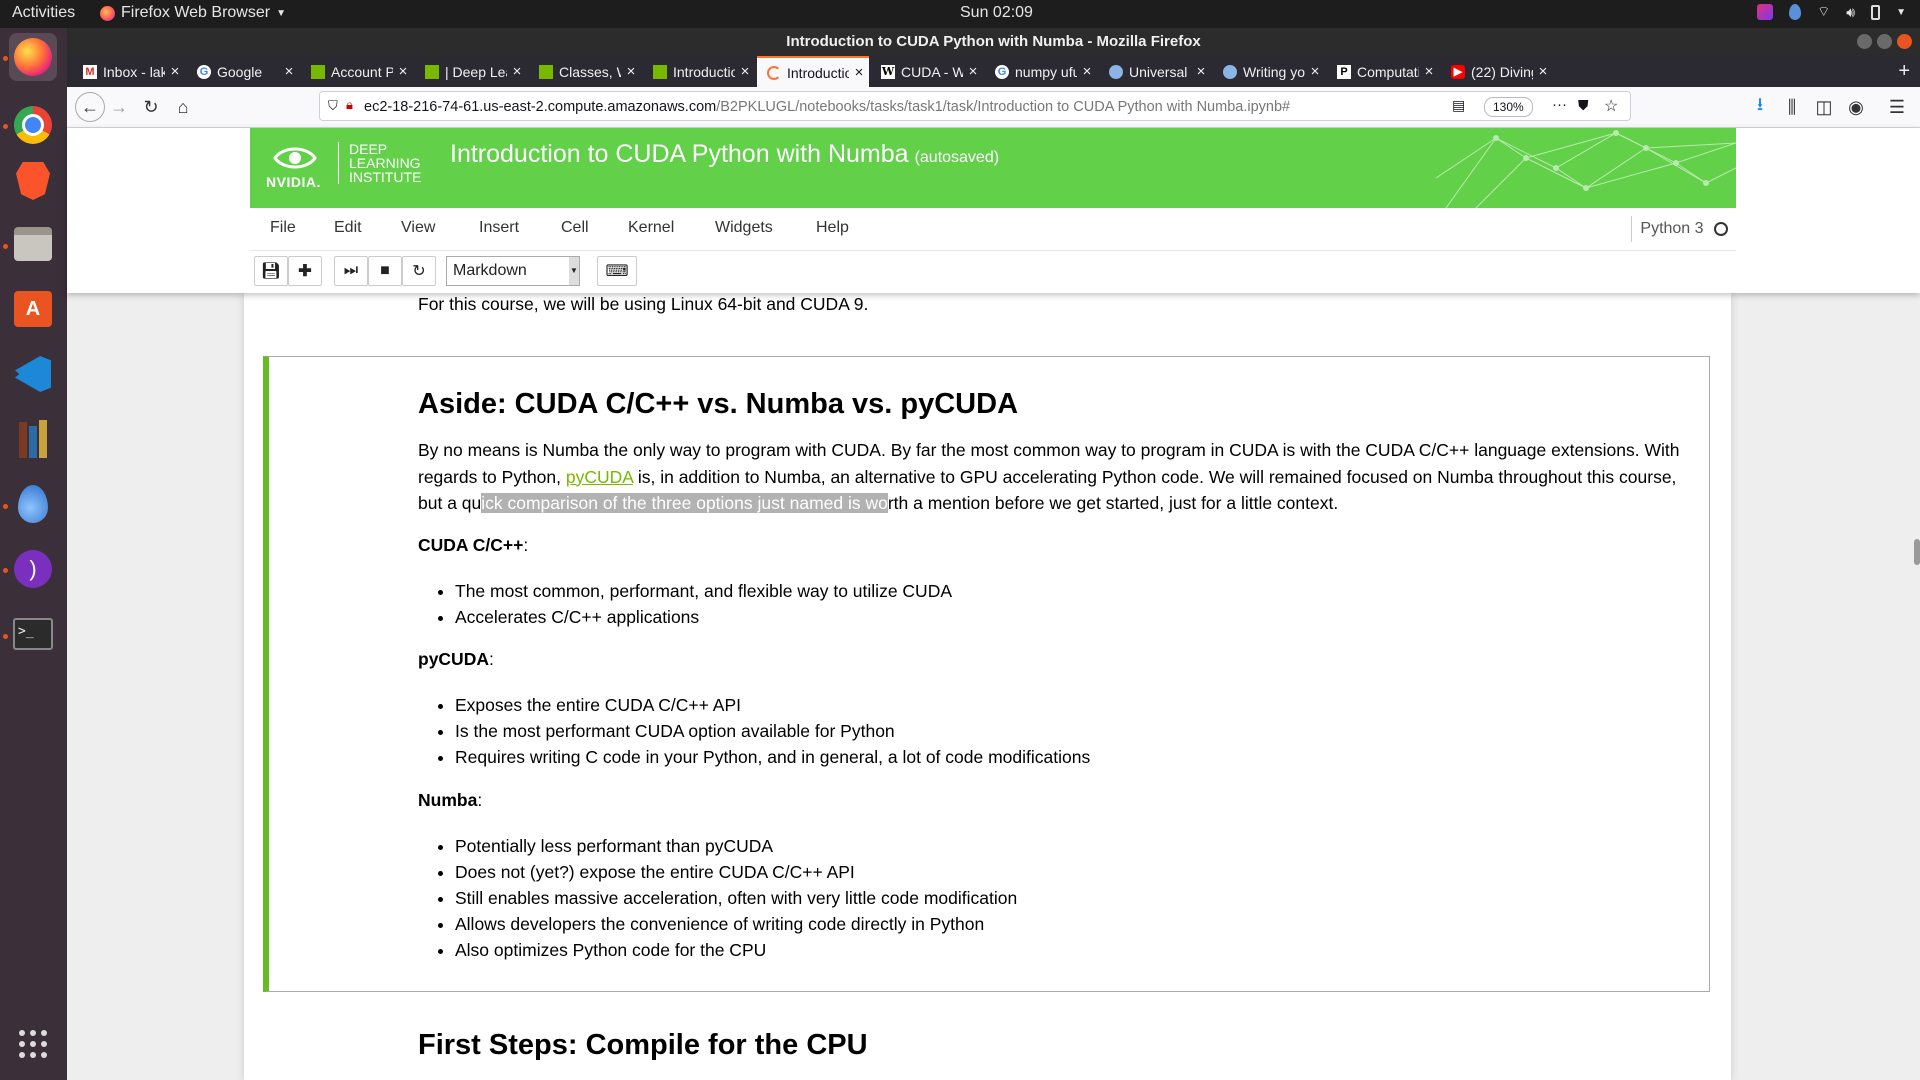 Image resolution: width=1920 pixels, height=1080 pixels. What do you see at coordinates (744, 228) in the screenshot?
I see `menu-widgets: Widgets` at bounding box center [744, 228].